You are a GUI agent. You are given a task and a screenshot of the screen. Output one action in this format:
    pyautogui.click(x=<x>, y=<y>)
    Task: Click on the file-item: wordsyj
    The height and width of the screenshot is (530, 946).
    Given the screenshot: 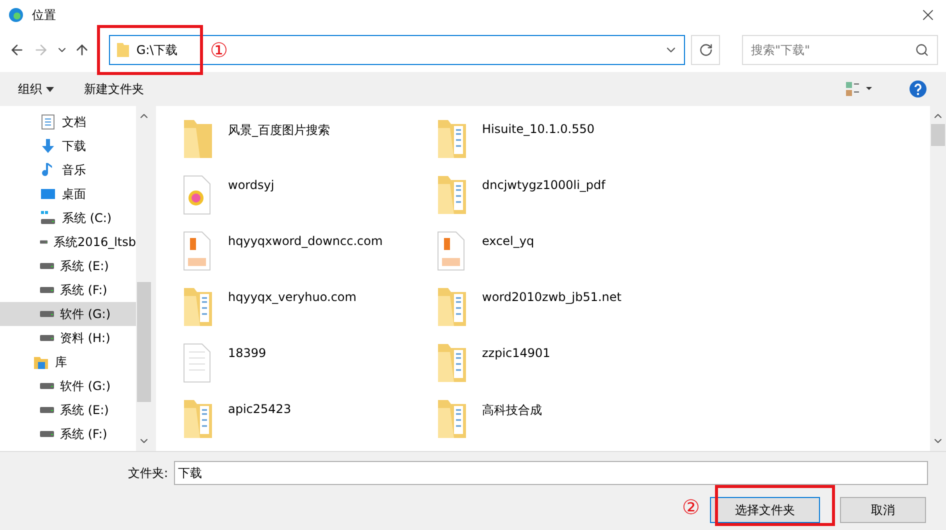 What is the action you would take?
    pyautogui.click(x=309, y=200)
    